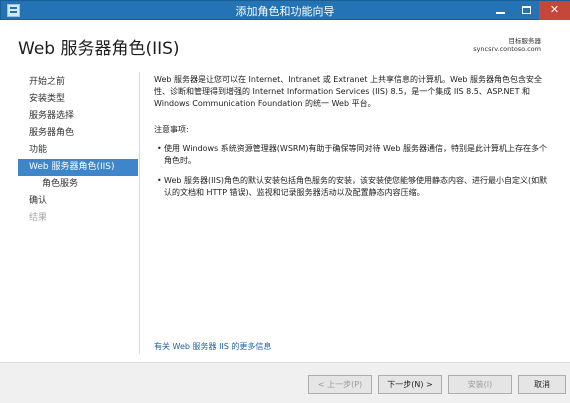 This screenshot has width=570, height=403. Describe the element at coordinates (78, 167) in the screenshot. I see `nav-item-web-server-role: Web 服务器角色(IIS)` at that location.